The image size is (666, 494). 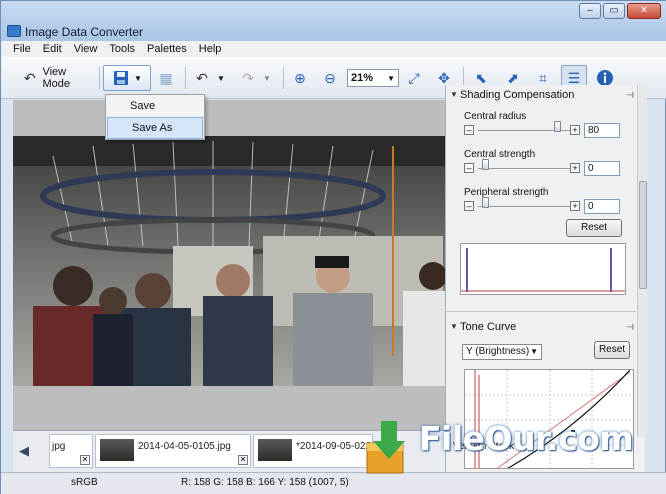 I want to click on menu-edit: Edit, so click(x=52, y=49).